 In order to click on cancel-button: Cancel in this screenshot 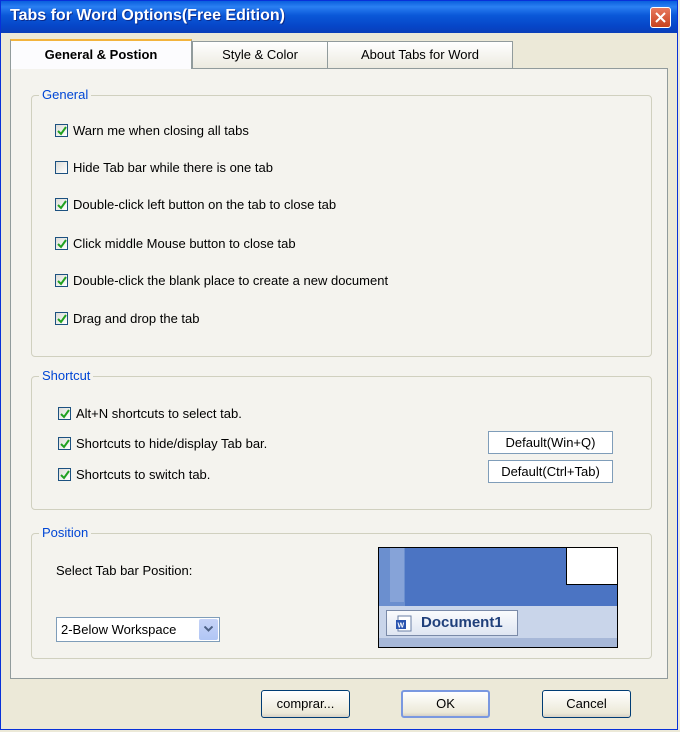, I will do `click(586, 704)`.